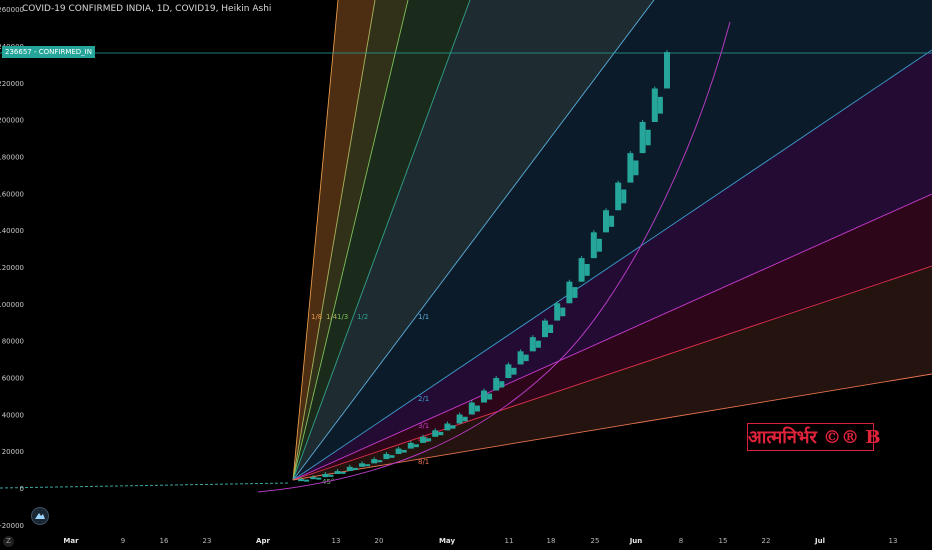  I want to click on x-tick-label: 18, so click(551, 541).